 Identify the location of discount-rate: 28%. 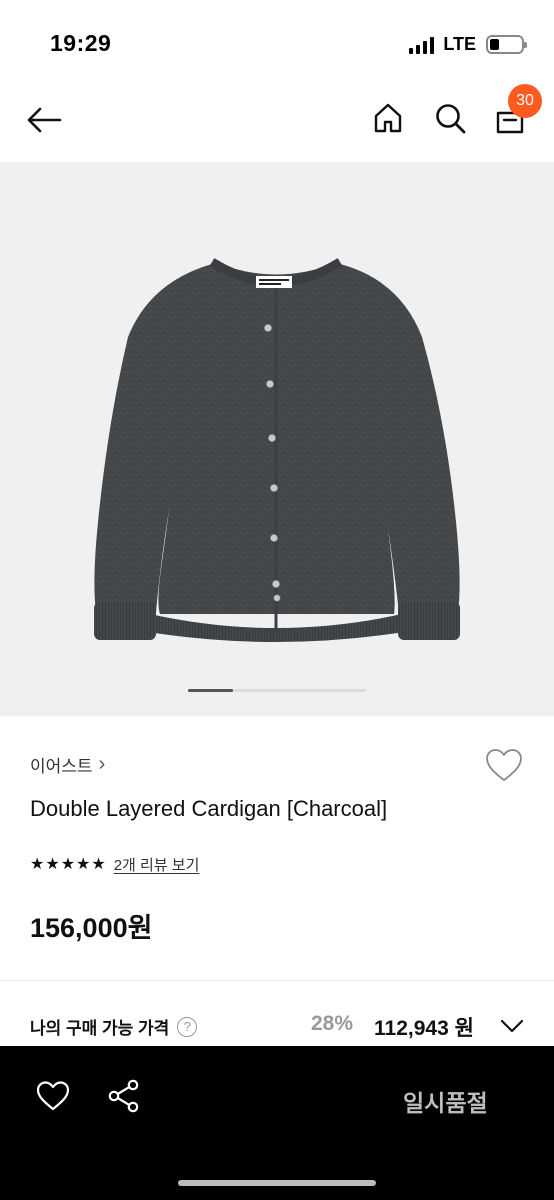
(332, 1023).